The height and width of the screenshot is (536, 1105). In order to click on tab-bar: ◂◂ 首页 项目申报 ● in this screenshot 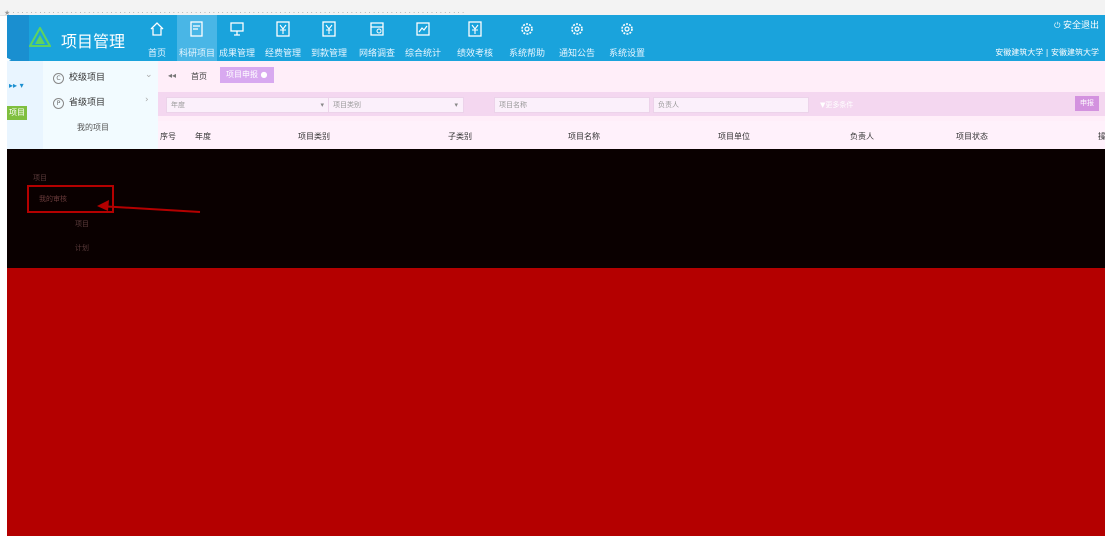, I will do `click(631, 75)`.